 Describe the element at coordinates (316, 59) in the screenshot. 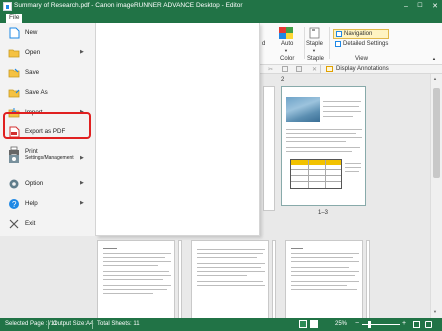

I see `staple-group-label: Staple` at that location.